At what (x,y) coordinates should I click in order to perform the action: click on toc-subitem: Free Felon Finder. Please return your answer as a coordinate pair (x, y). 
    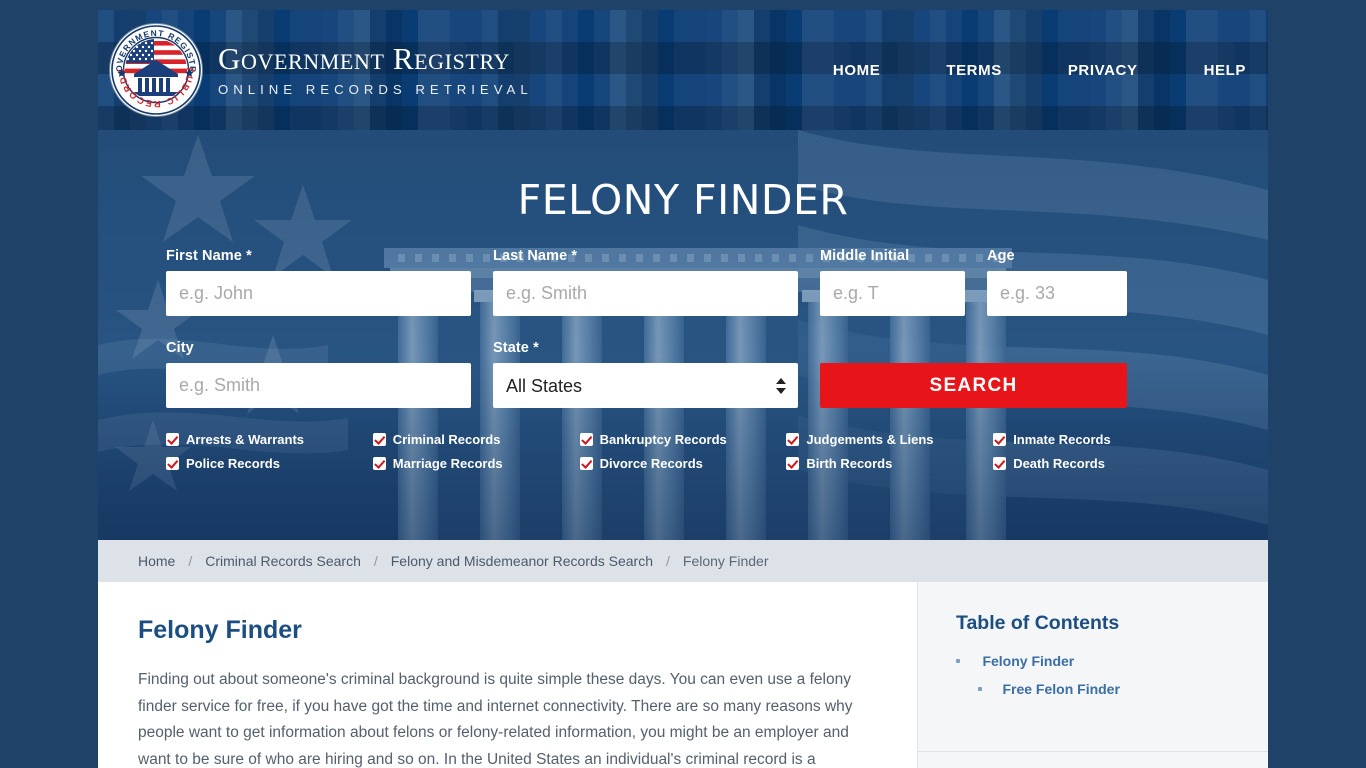
    Looking at the image, I should click on (1105, 690).